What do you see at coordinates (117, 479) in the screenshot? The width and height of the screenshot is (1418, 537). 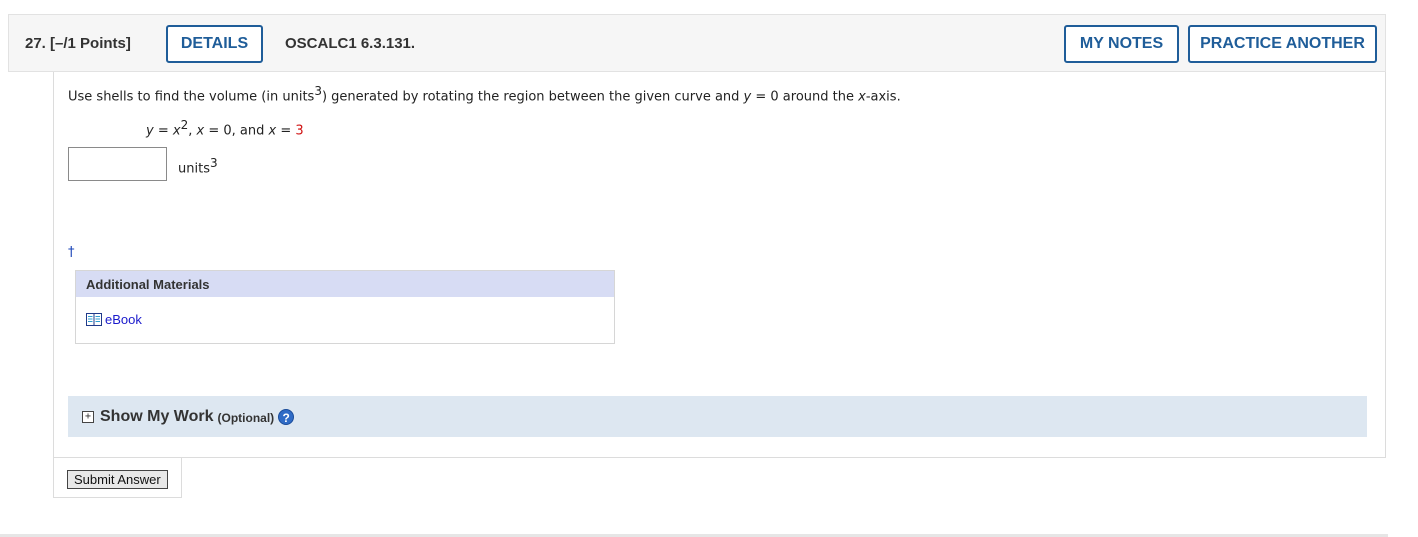 I see `submit-answer-button: Submit Answer` at bounding box center [117, 479].